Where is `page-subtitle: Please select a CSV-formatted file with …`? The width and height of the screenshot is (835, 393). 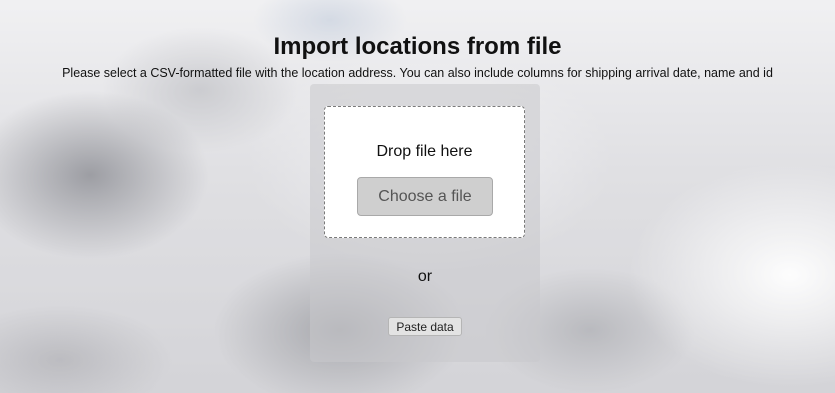 page-subtitle: Please select a CSV-formatted file with … is located at coordinates (417, 73).